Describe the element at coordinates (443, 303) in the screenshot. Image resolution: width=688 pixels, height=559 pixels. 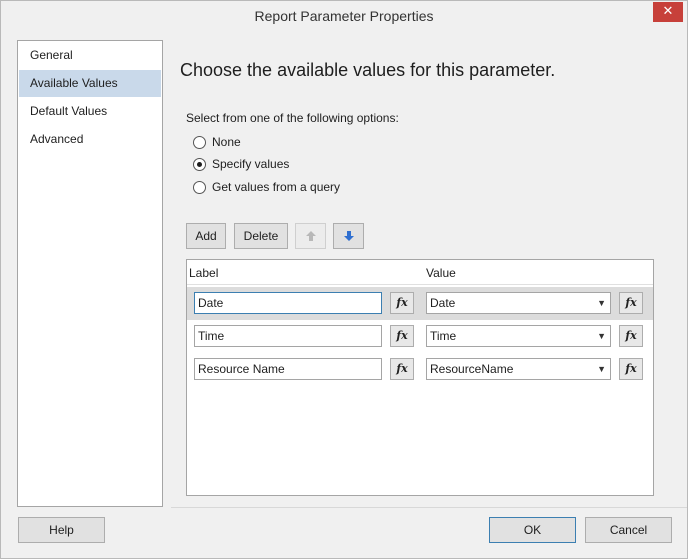
I see `value-dropdown-text: Date` at that location.